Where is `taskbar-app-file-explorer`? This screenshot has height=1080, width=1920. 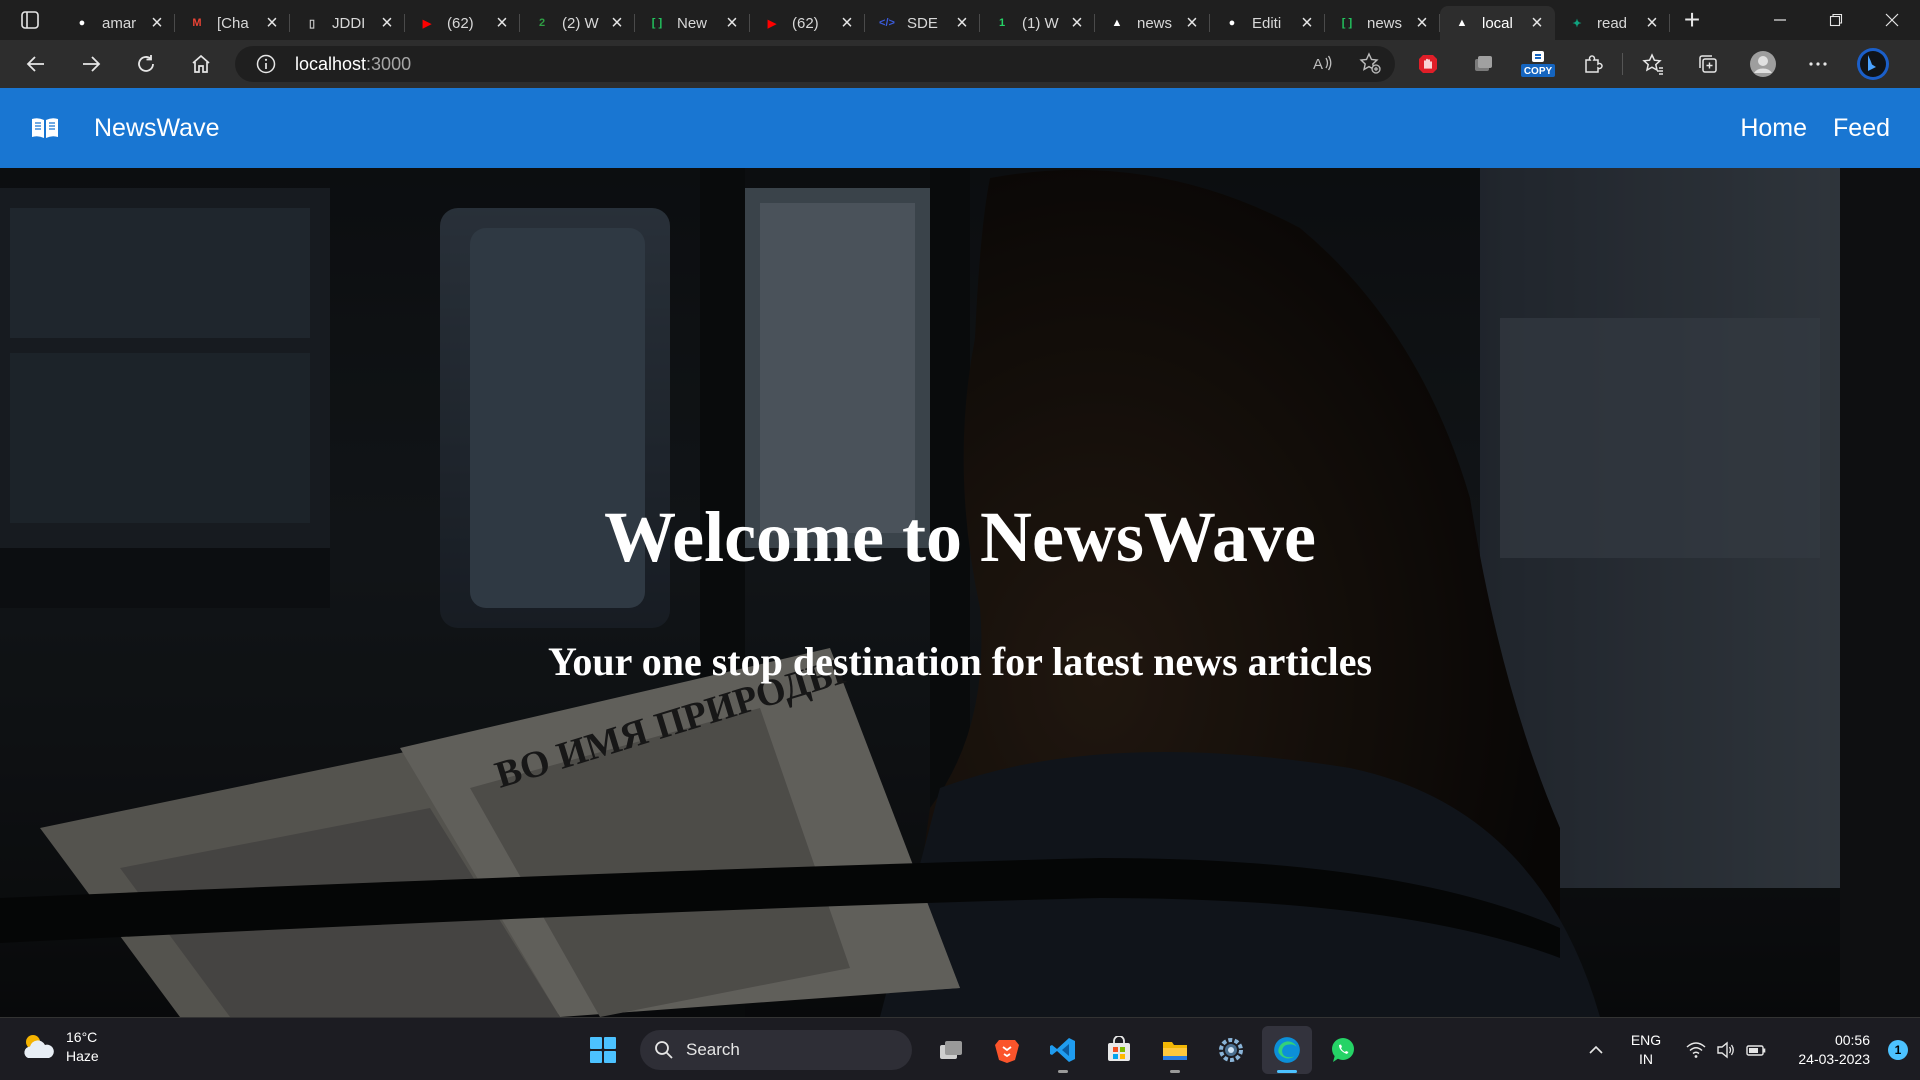 taskbar-app-file-explorer is located at coordinates (1175, 1050).